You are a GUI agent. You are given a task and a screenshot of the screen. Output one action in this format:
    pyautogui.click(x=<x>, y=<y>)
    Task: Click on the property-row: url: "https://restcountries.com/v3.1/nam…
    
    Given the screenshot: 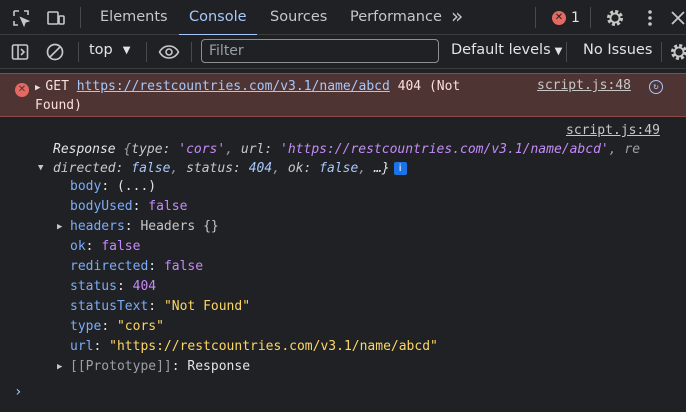 What is the action you would take?
    pyautogui.click(x=254, y=346)
    